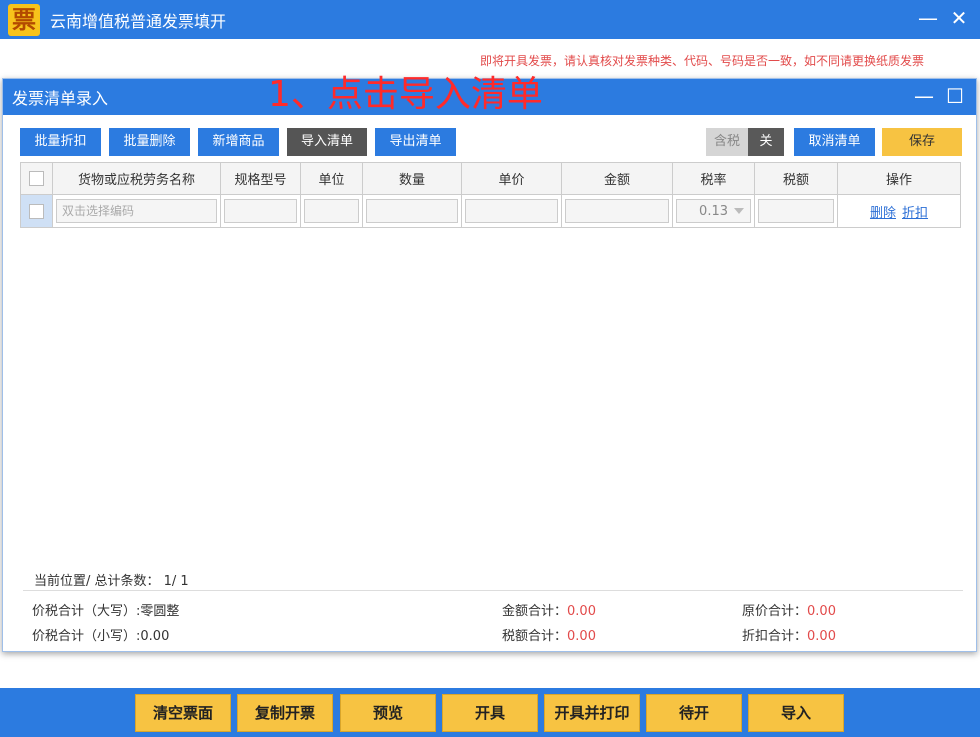  I want to click on tax-total-value: 0.00, so click(581, 636).